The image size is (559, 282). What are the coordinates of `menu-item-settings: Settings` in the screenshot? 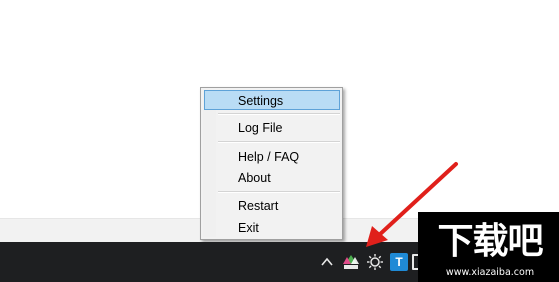 It's located at (272, 100).